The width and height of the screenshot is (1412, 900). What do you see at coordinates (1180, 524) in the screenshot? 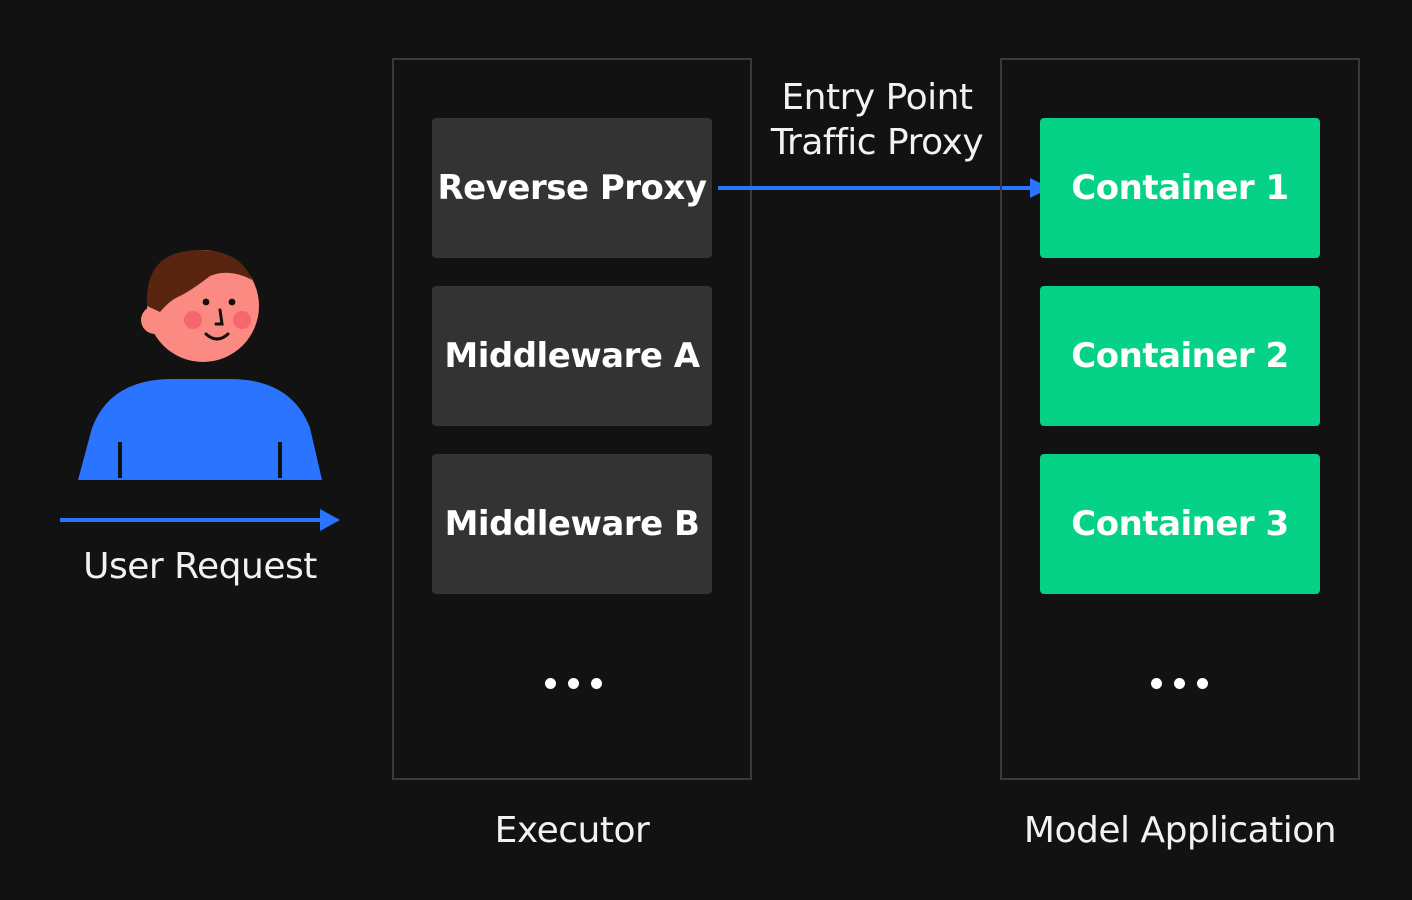
I see `container-3-box: Container 3` at bounding box center [1180, 524].